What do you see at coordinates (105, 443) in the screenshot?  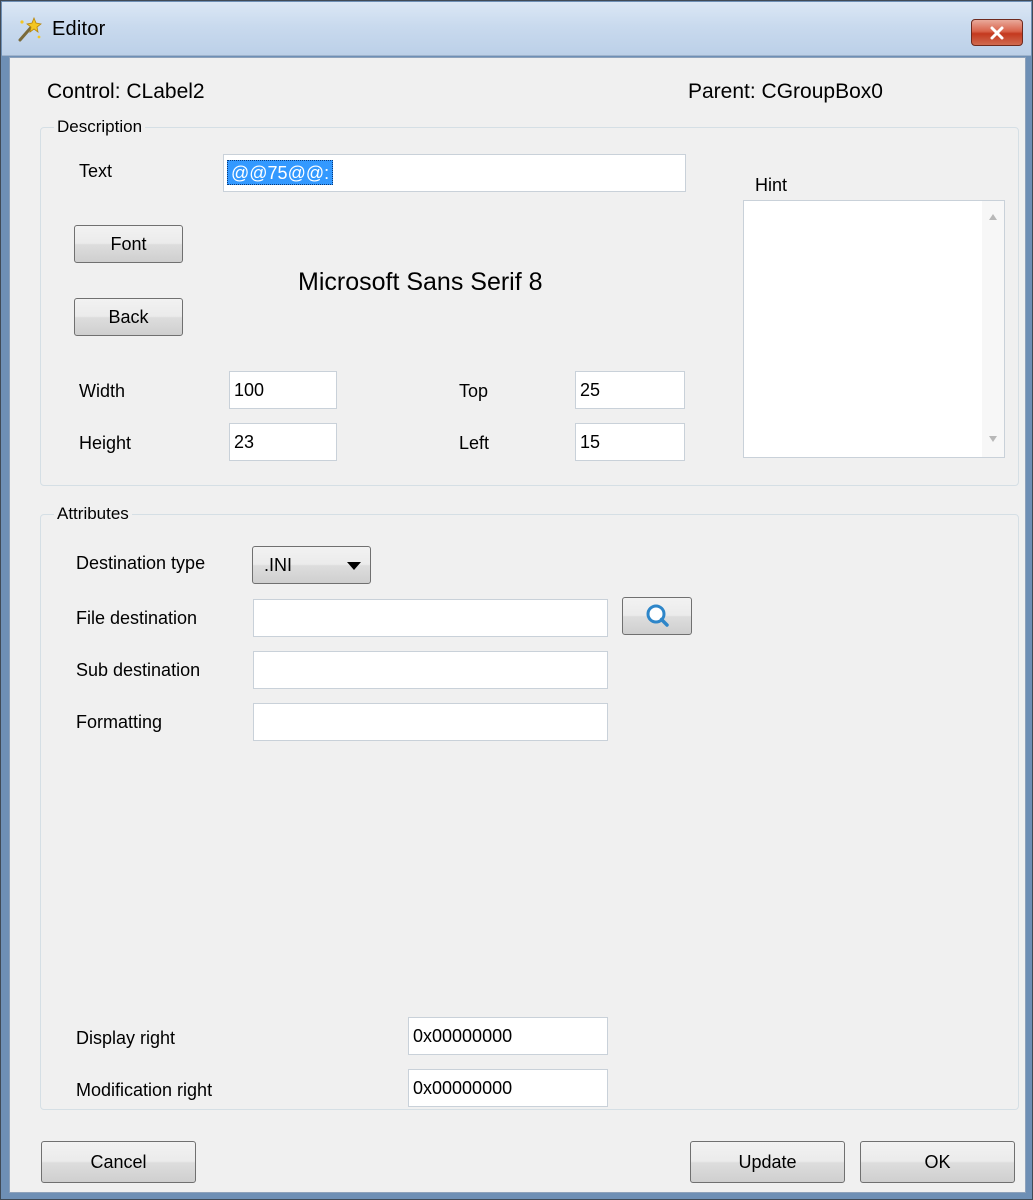 I see `height-label: Height` at bounding box center [105, 443].